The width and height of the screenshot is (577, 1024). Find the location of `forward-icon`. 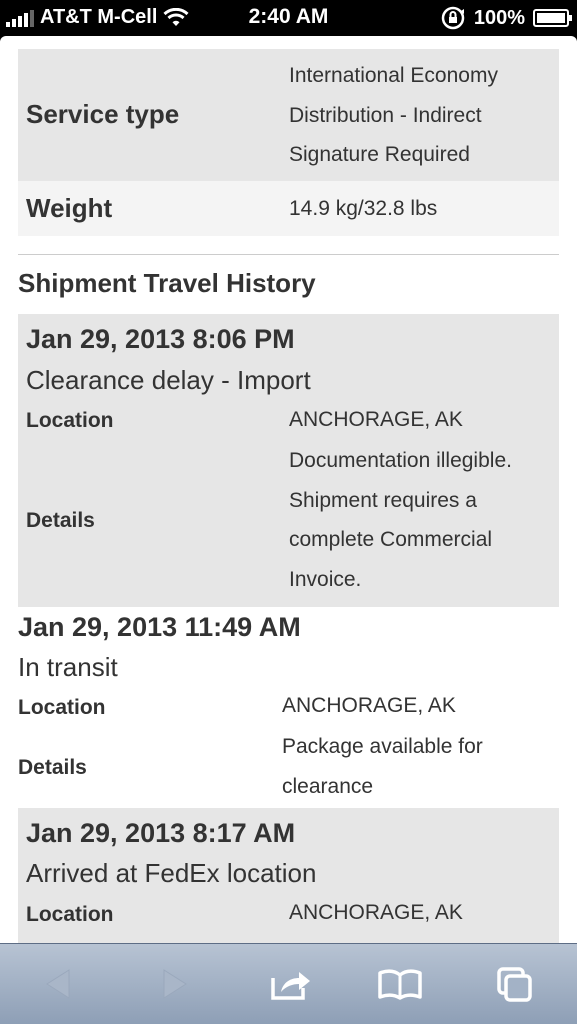

forward-icon is located at coordinates (175, 984).